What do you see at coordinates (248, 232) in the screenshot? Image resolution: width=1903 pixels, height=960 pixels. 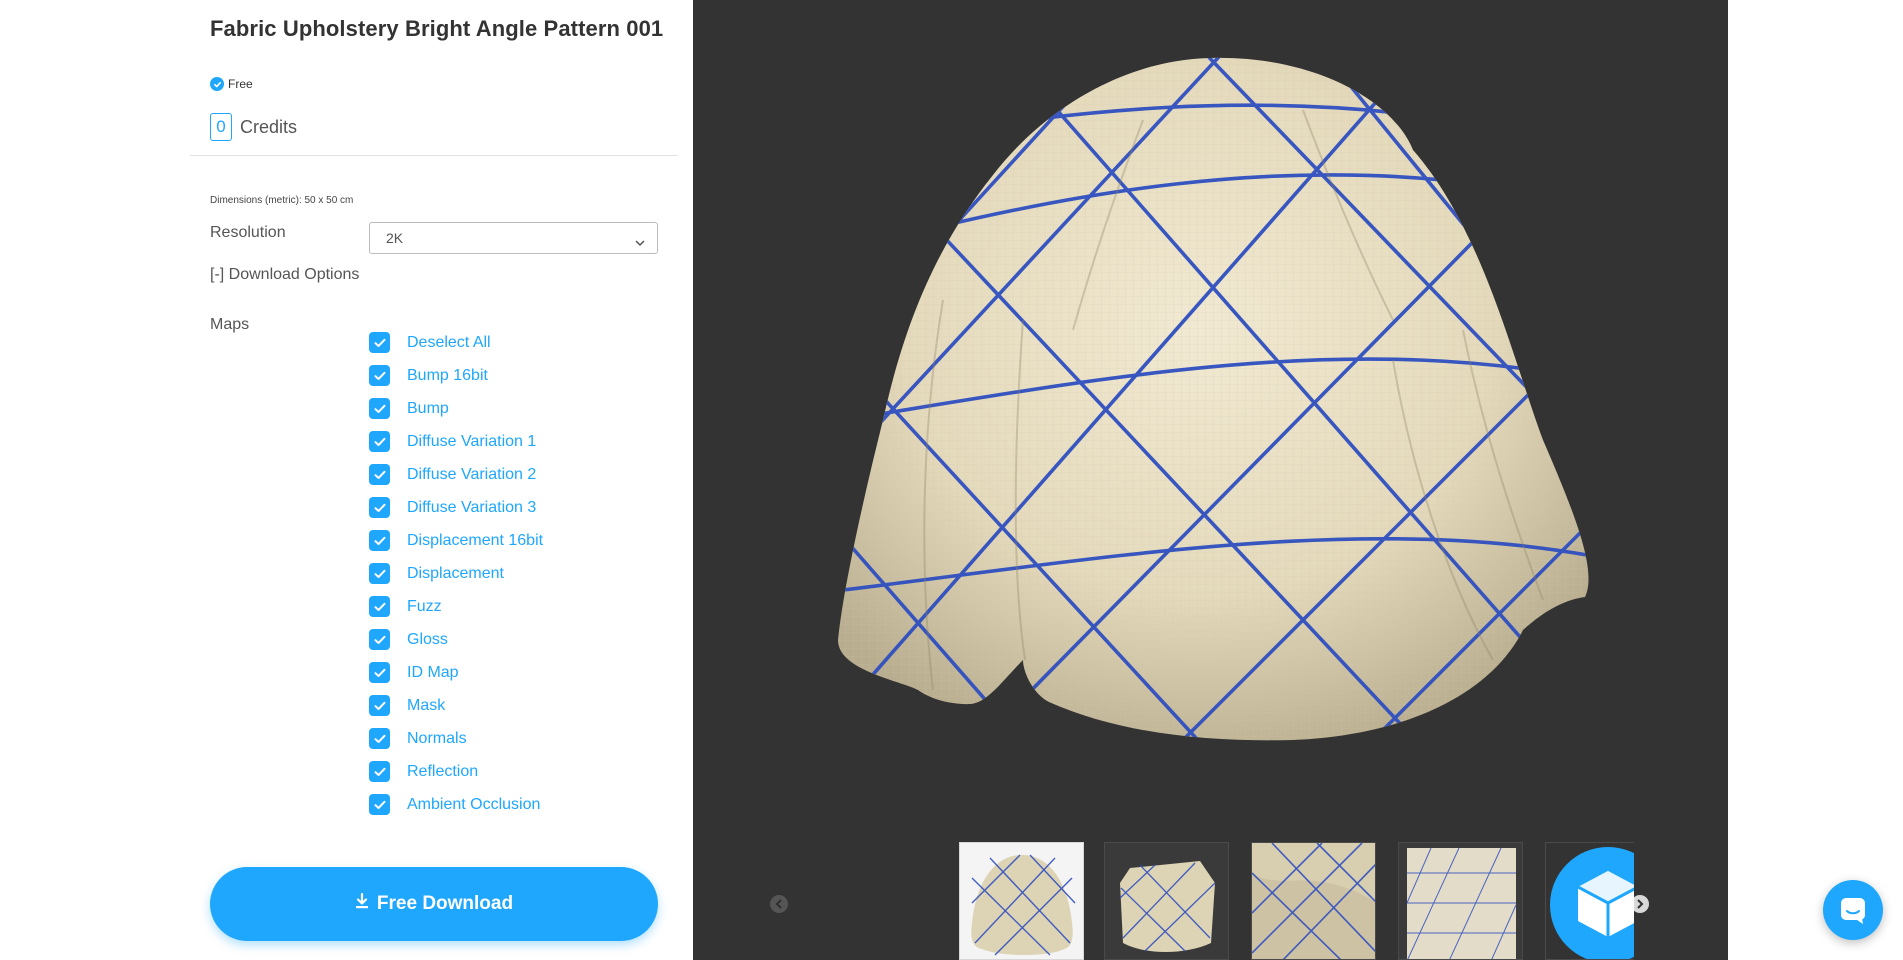 I see `resolution-label: Resolution` at bounding box center [248, 232].